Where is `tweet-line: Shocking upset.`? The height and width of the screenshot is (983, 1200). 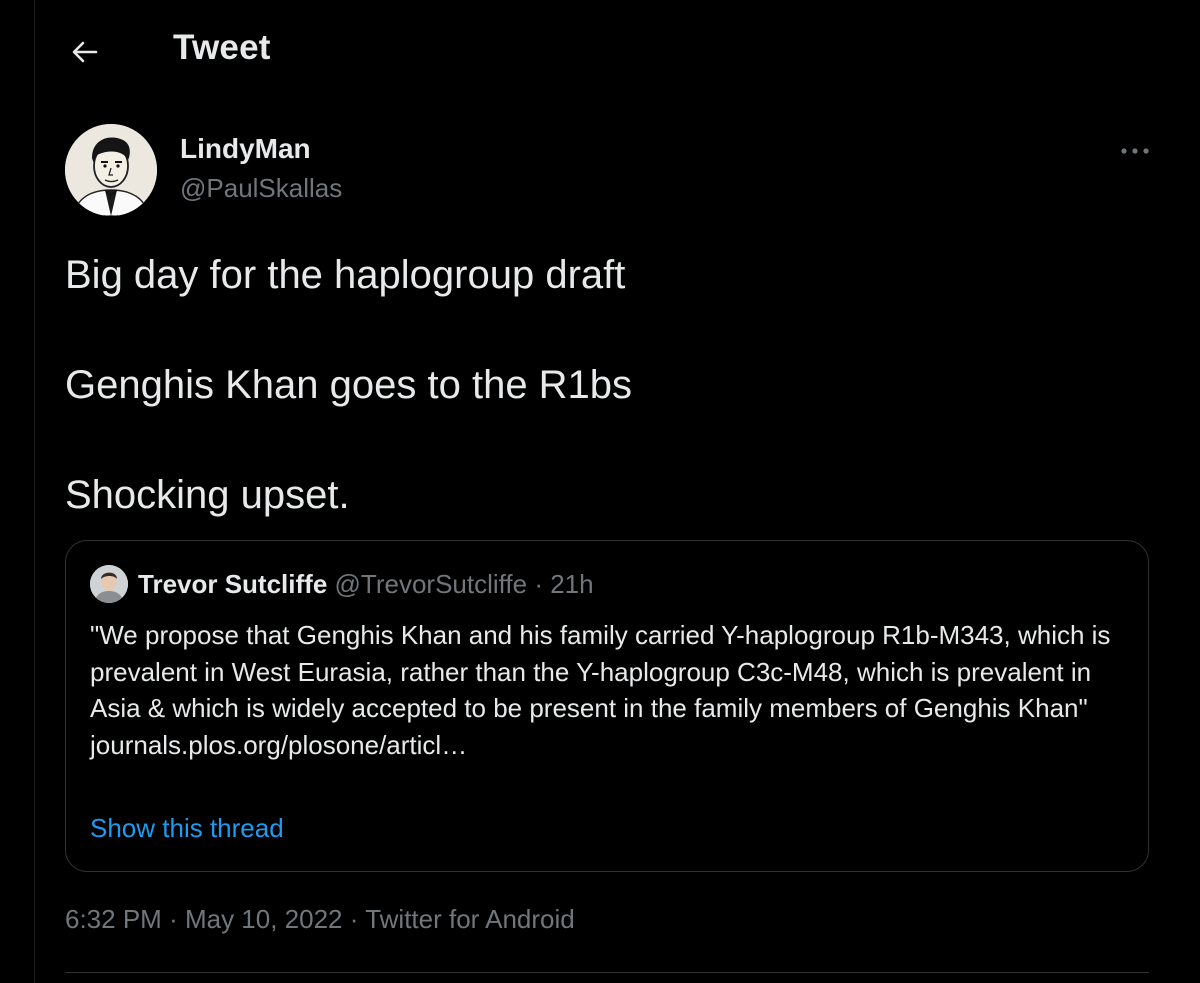 tweet-line: Shocking upset. is located at coordinates (207, 495).